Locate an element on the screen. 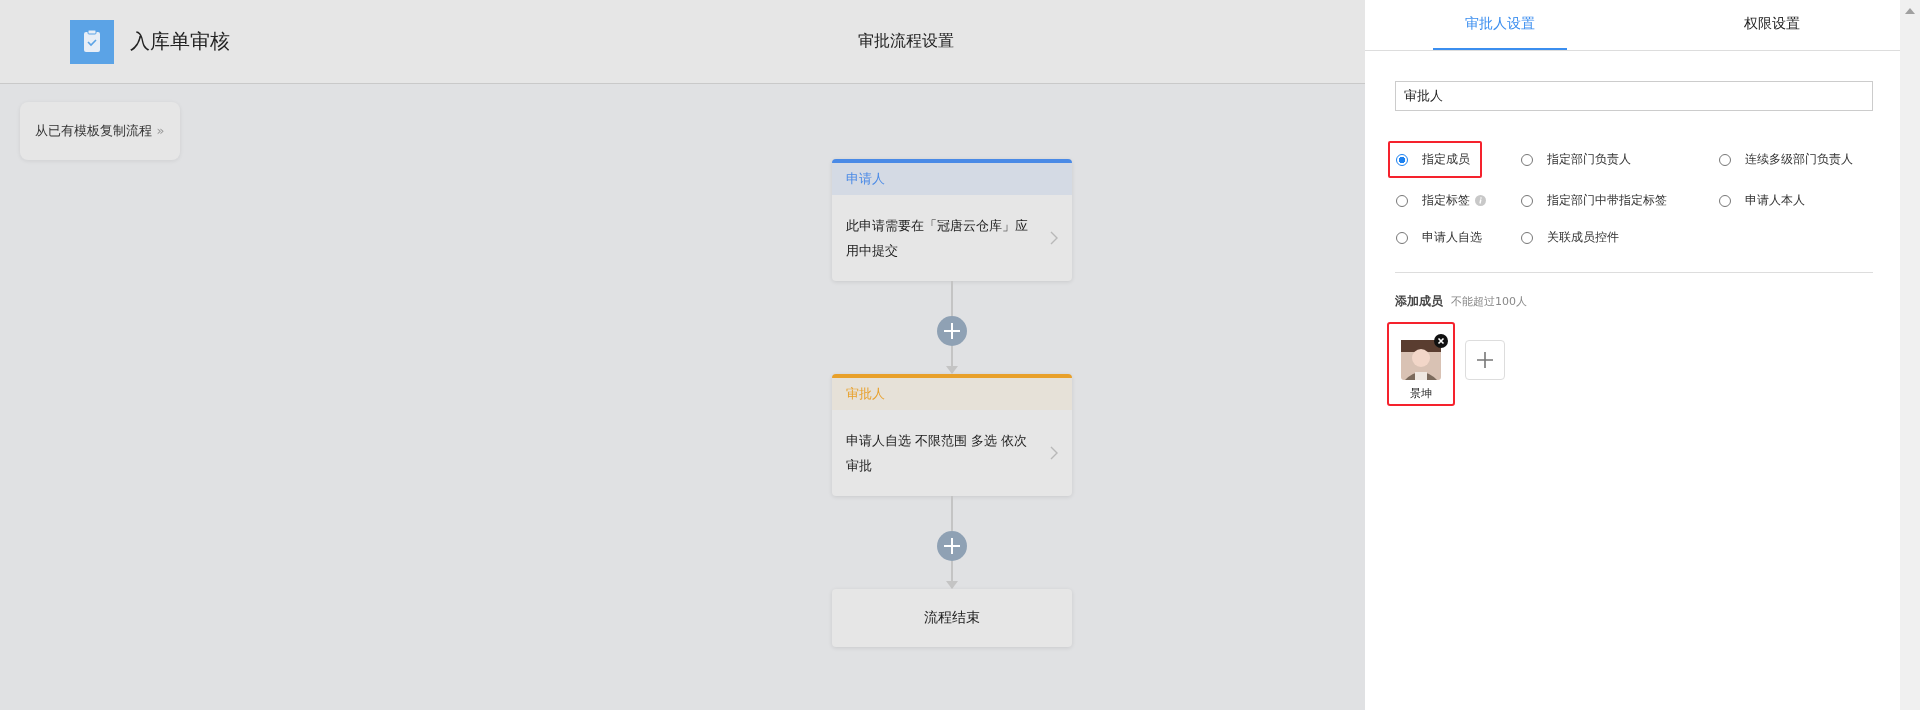  node-title: 申请人 is located at coordinates (865, 179).